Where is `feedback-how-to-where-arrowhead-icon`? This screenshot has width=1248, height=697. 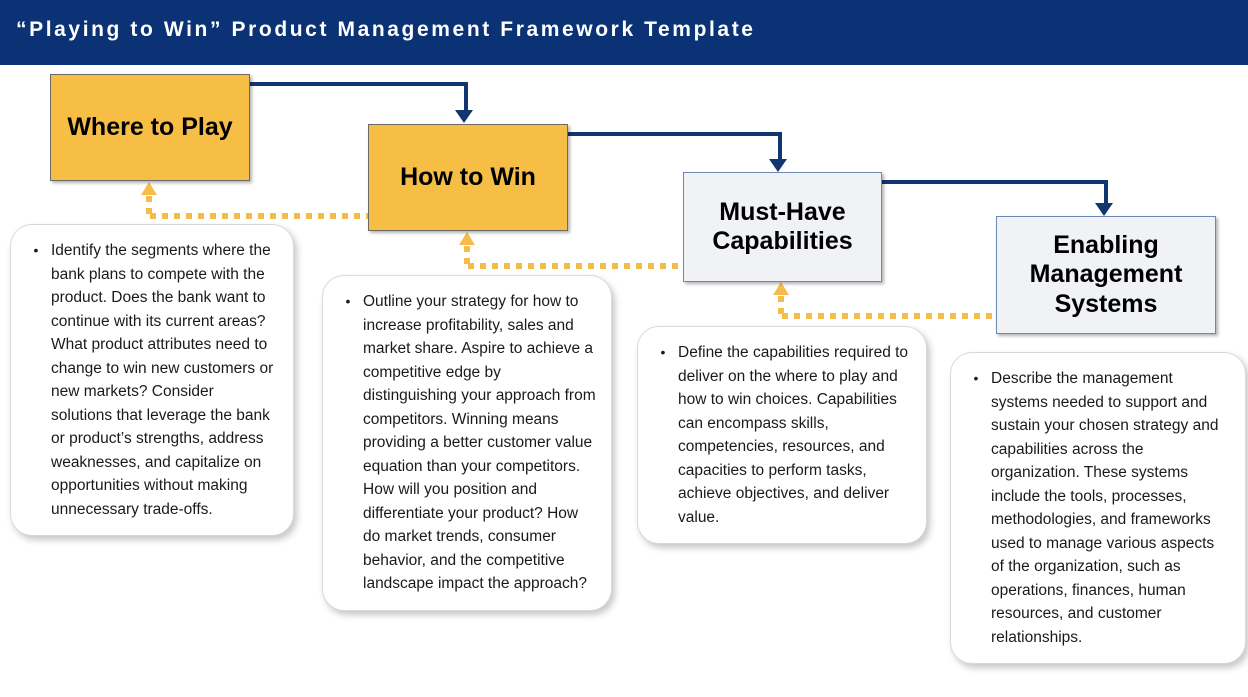 feedback-how-to-where-arrowhead-icon is located at coordinates (149, 188).